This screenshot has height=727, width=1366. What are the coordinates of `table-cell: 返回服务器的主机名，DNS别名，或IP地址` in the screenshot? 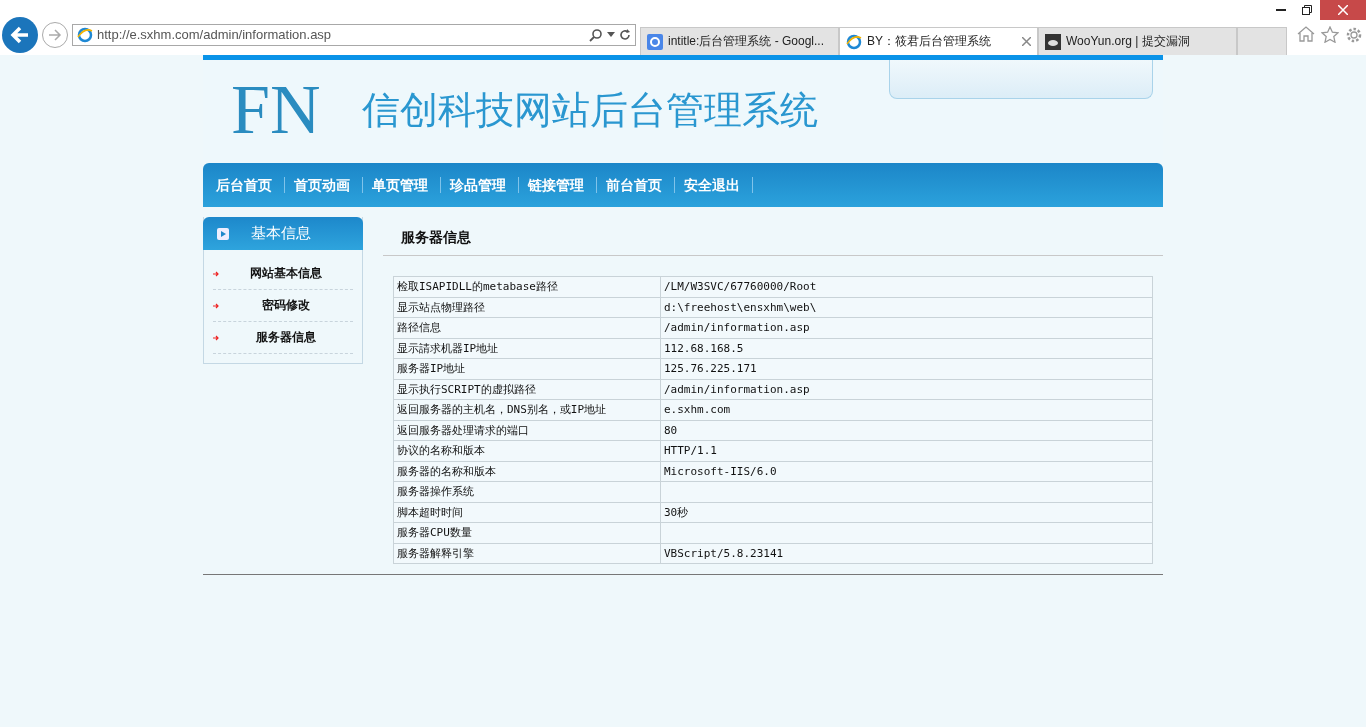 It's located at (527, 409).